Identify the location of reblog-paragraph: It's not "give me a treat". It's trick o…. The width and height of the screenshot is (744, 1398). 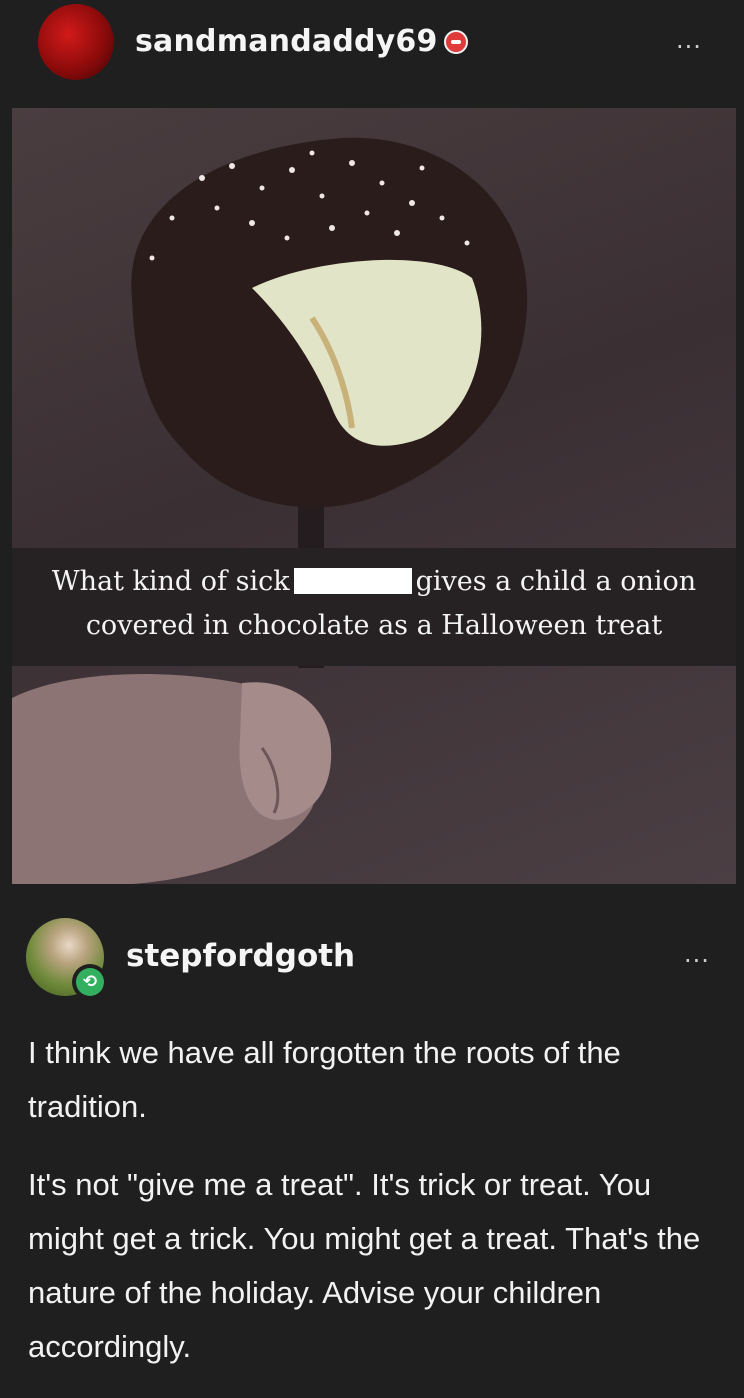
(364, 1265).